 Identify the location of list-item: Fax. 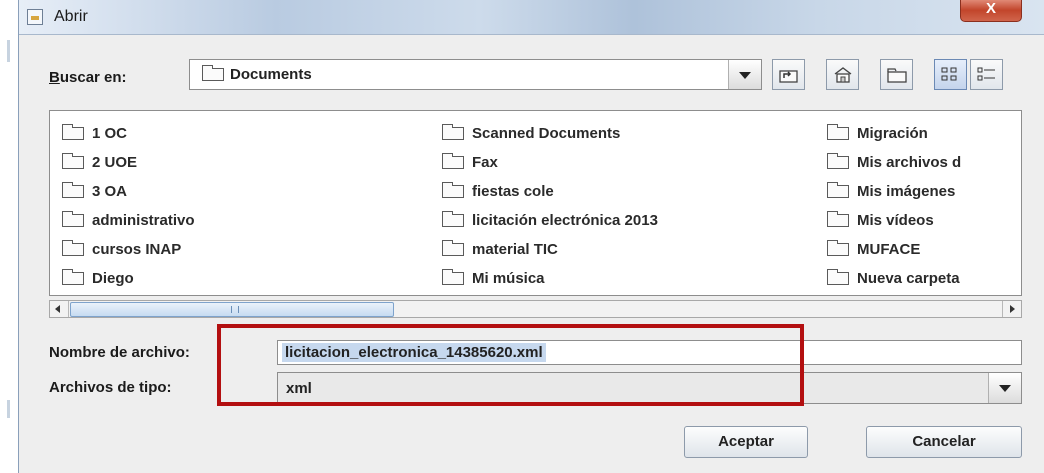
(550, 162).